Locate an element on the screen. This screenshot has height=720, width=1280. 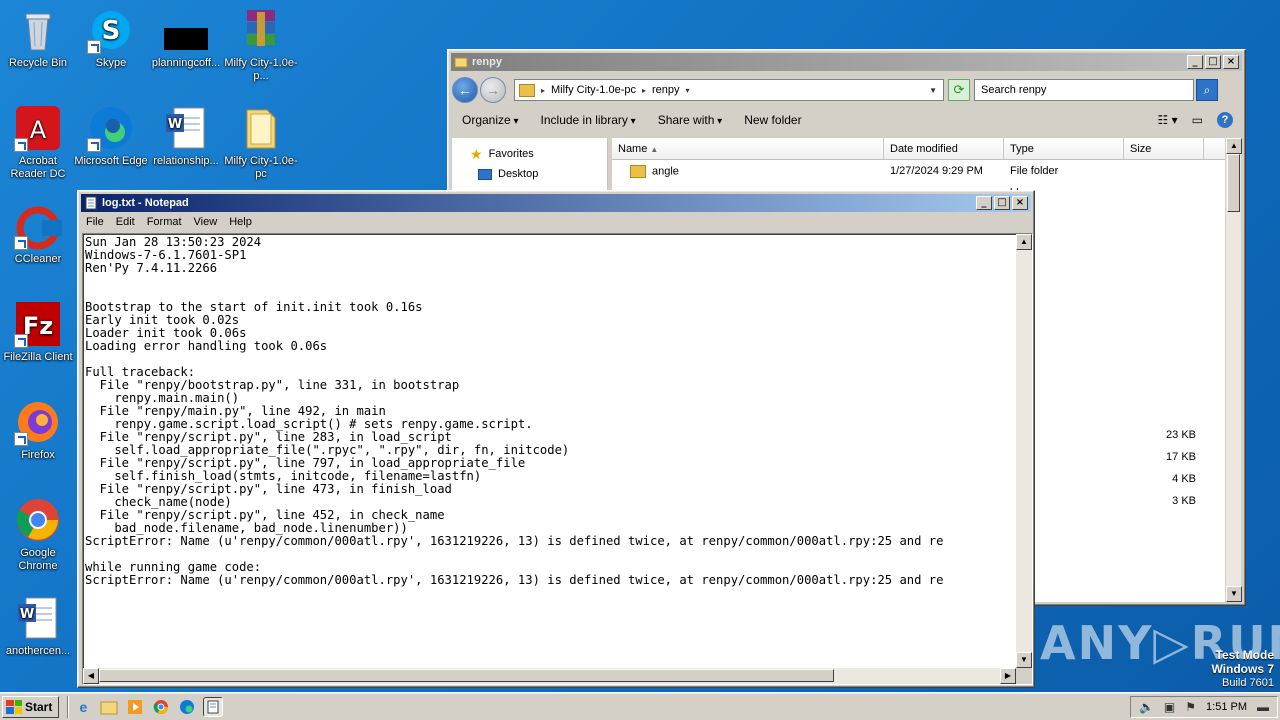
nav-favorites: ★ Favorites is located at coordinates (529, 154).